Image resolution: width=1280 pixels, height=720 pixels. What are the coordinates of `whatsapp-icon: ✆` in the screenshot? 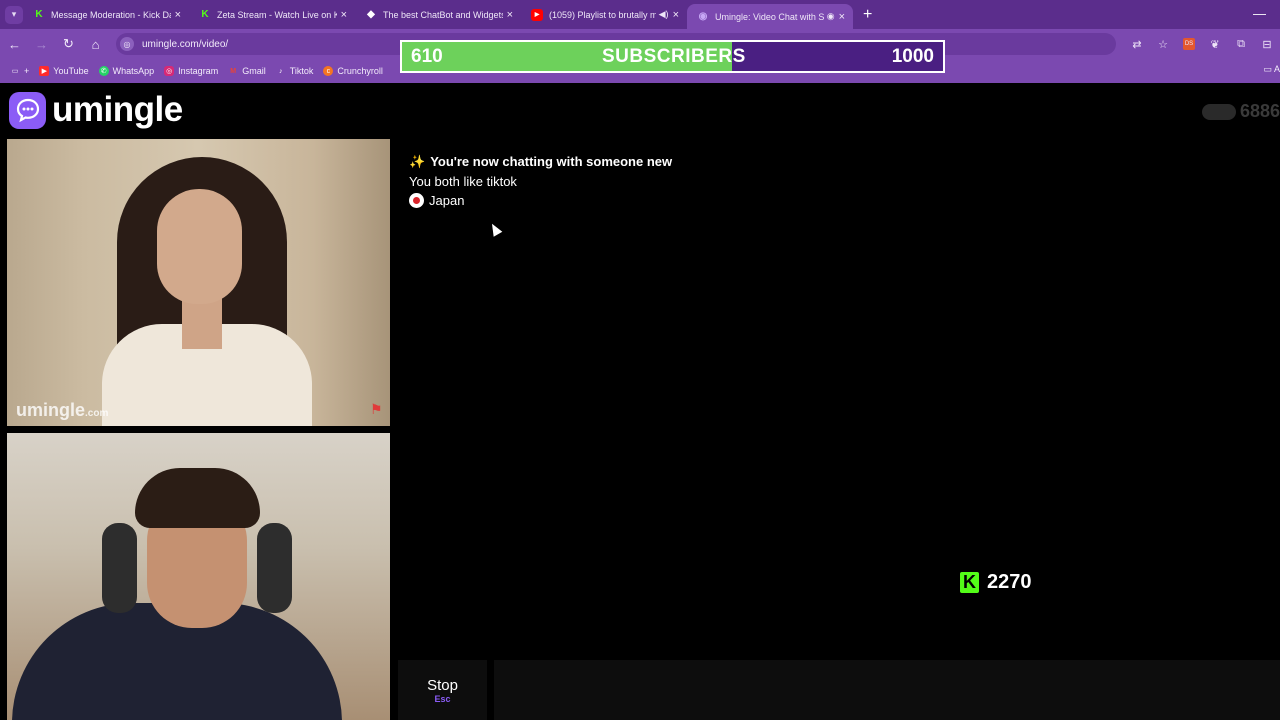 It's located at (103, 71).